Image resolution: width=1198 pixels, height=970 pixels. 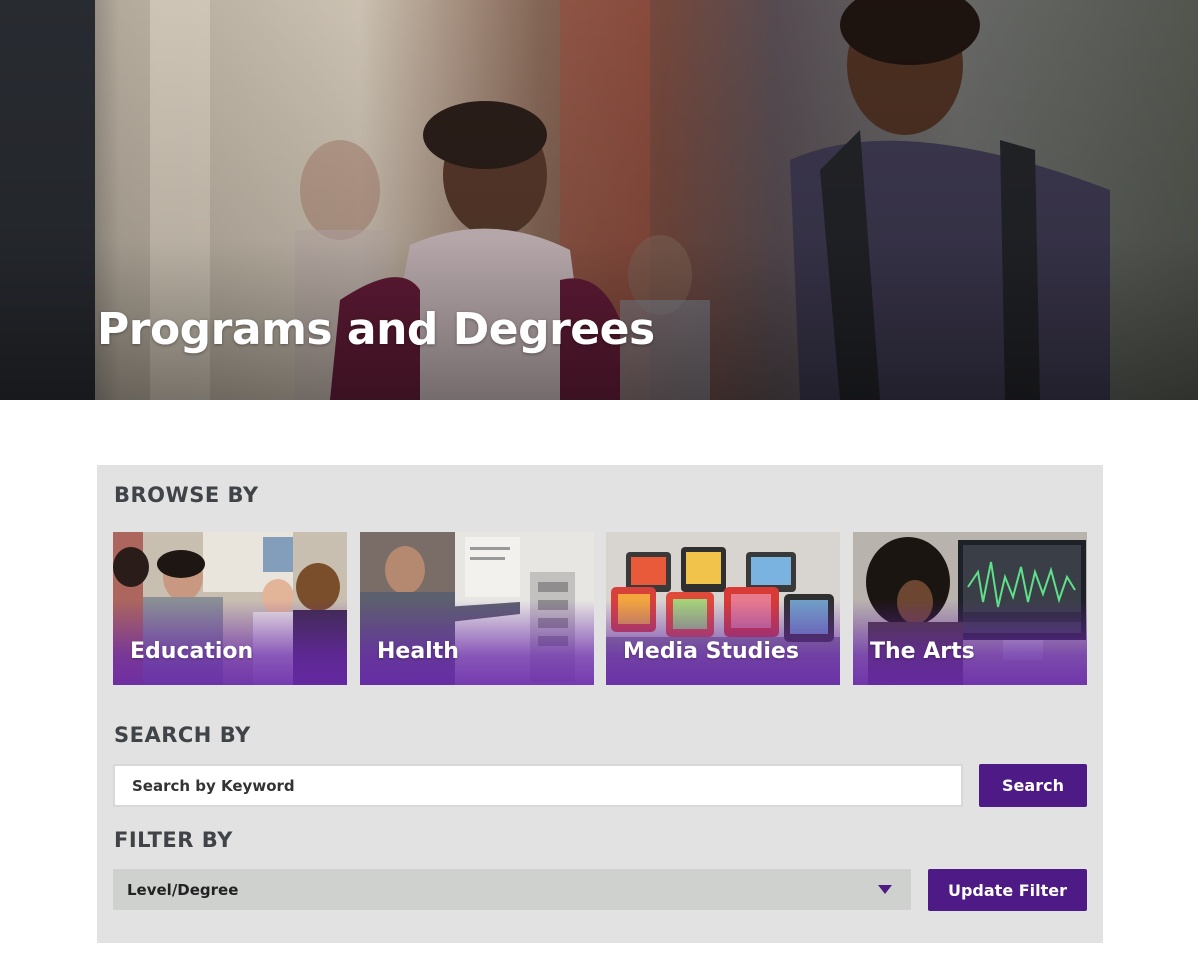 I want to click on tile-label: The Arts, so click(x=922, y=651).